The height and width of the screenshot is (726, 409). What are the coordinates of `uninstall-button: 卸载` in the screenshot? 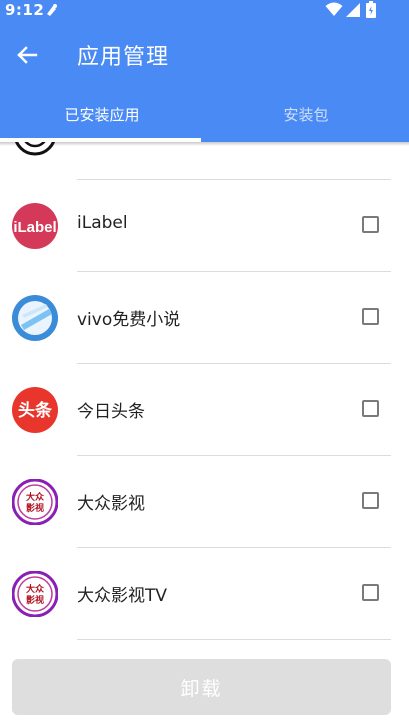 It's located at (201, 687).